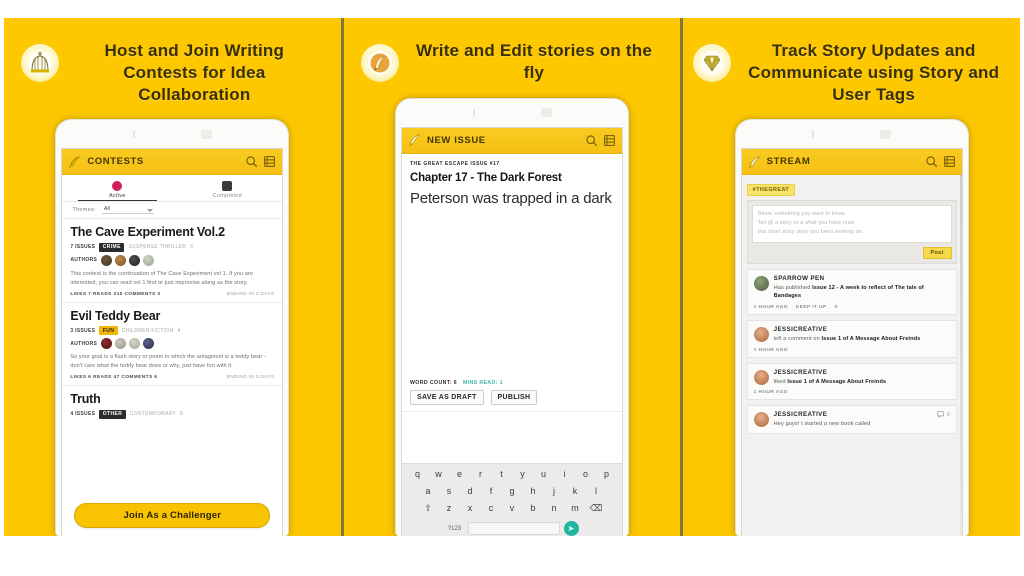  I want to click on key-t: t, so click(502, 474).